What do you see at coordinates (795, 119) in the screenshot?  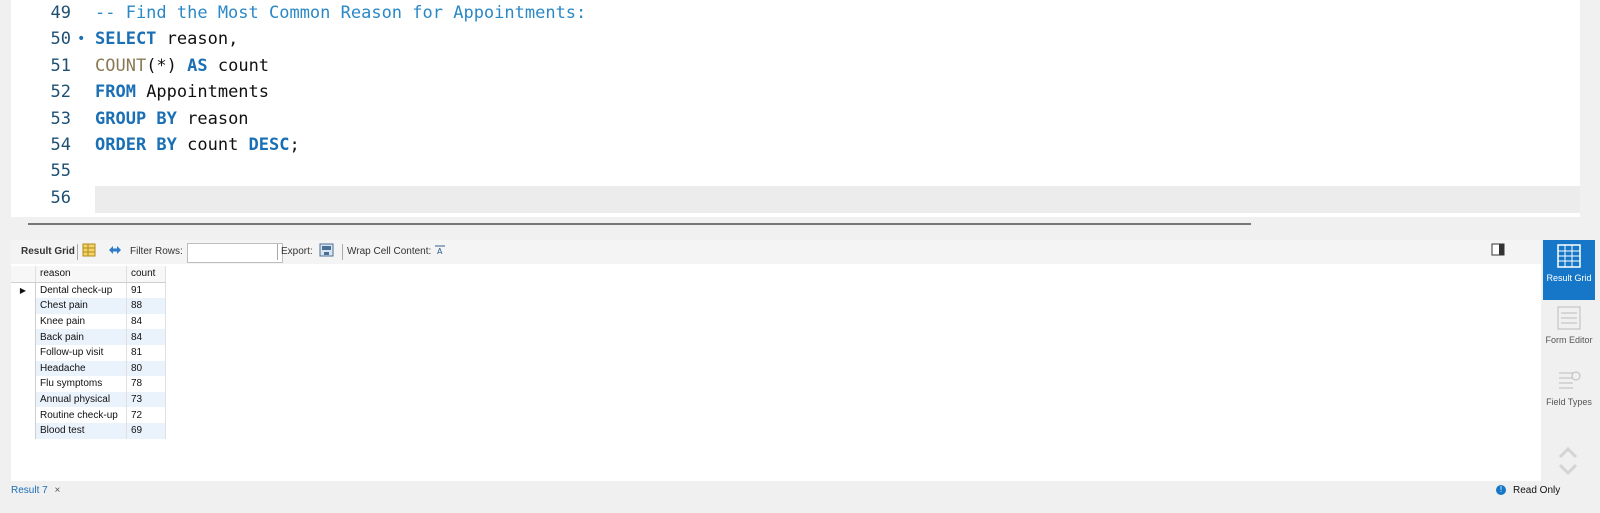 I see `code-line: 53 GROUP BY reason` at bounding box center [795, 119].